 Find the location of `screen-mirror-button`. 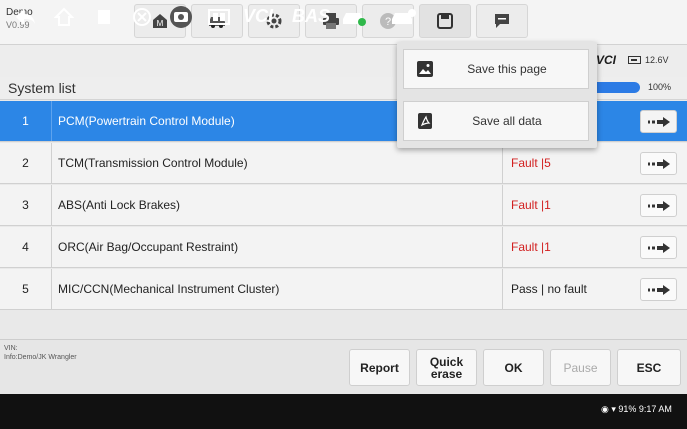

screen-mirror-button is located at coordinates (219, 17).